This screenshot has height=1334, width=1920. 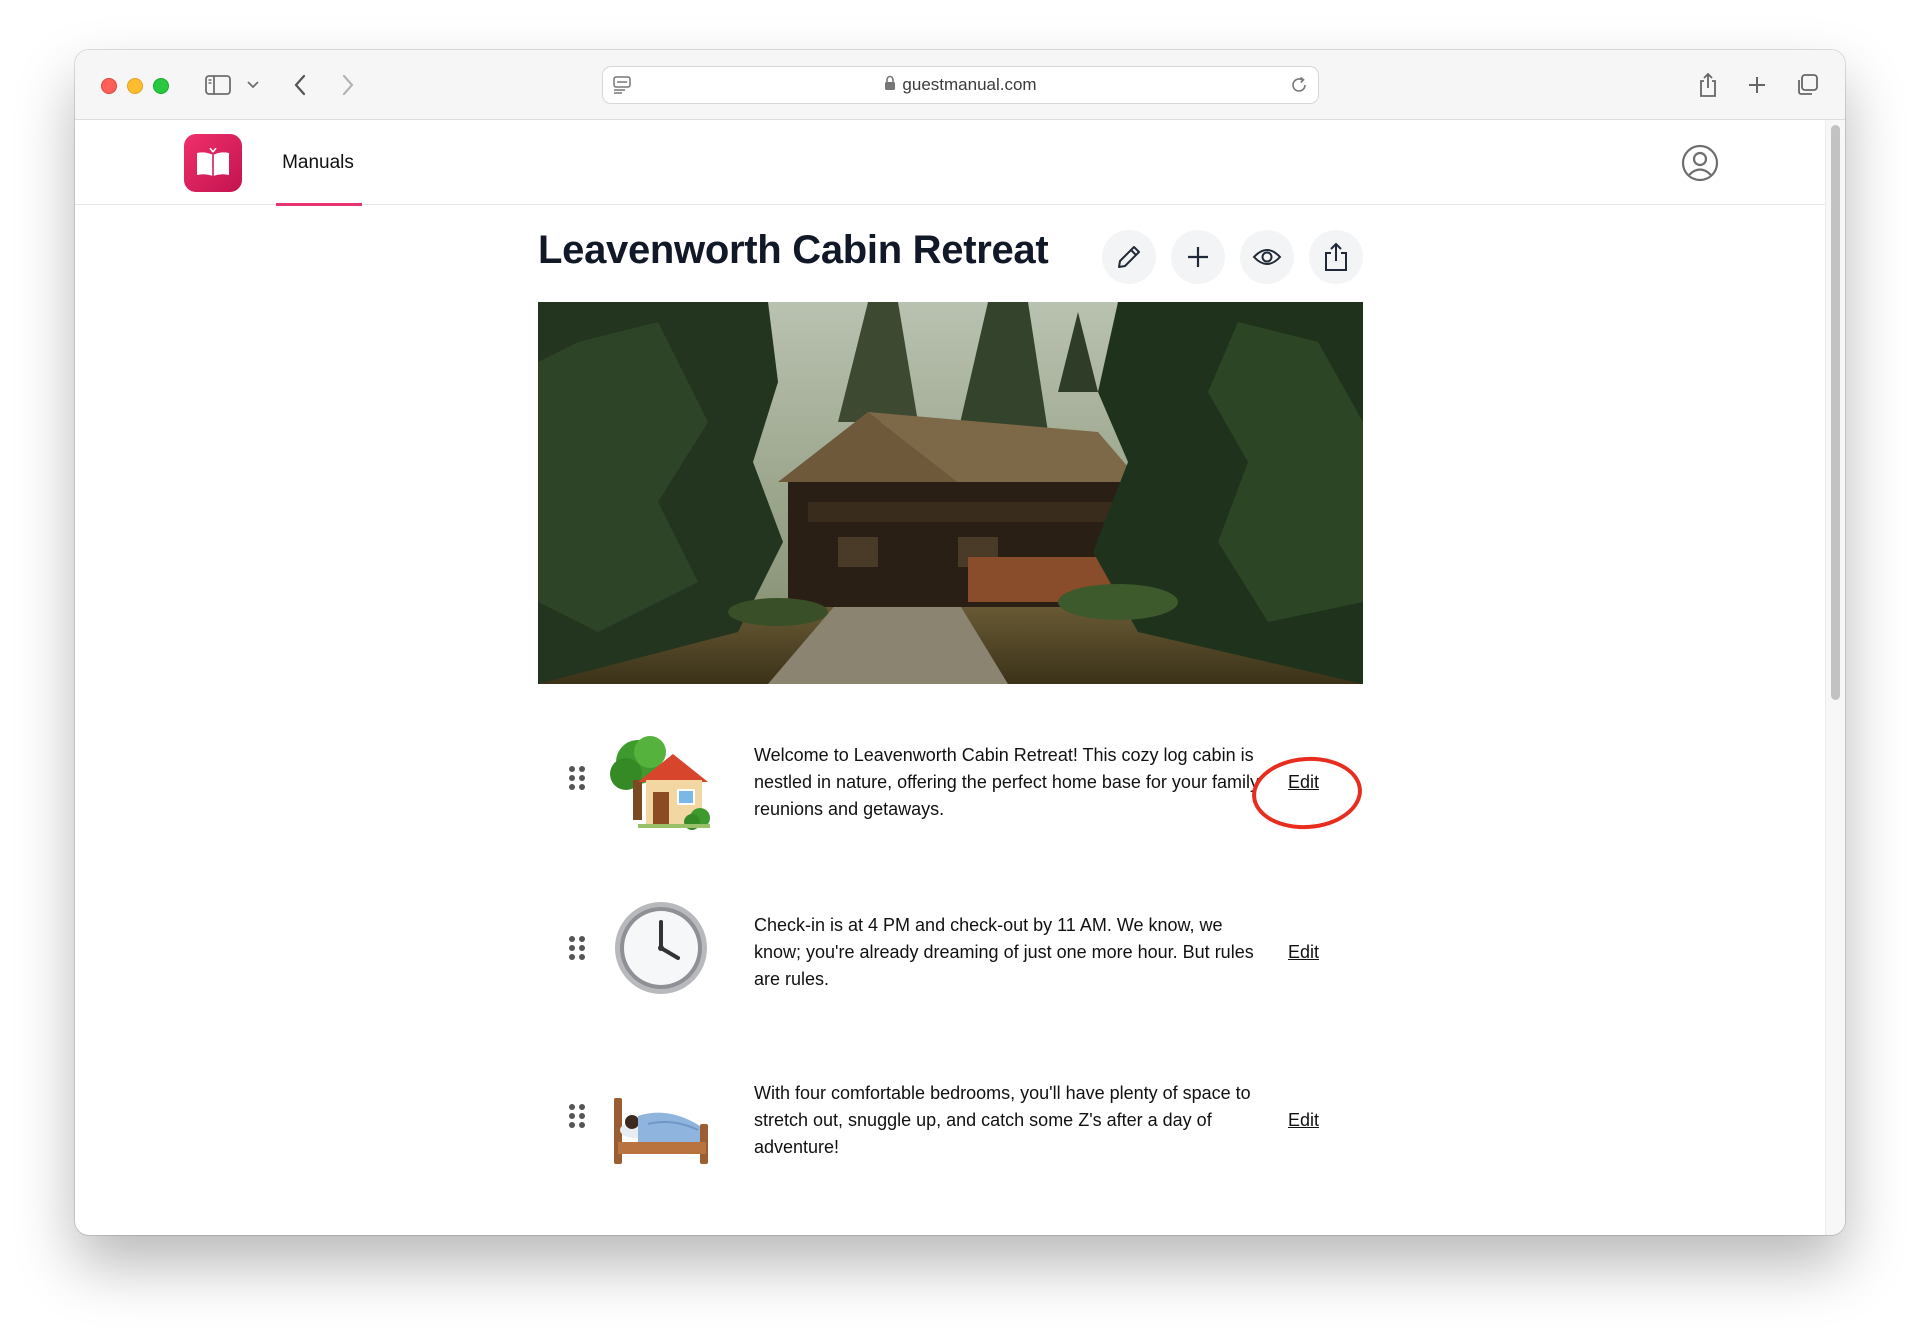 What do you see at coordinates (135, 86) in the screenshot?
I see `minimize-window-button` at bounding box center [135, 86].